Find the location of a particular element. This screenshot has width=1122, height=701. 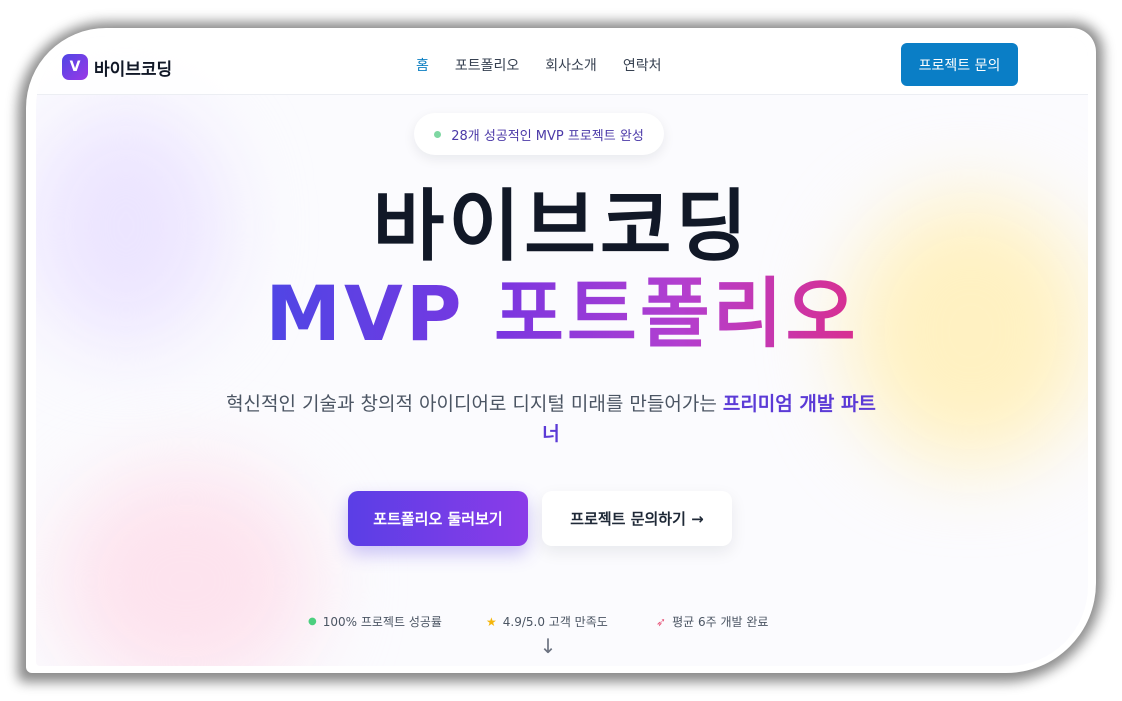

subtitle-text: 혁신적인 기술과 창의적 아이디어로 디지털 미래를 만들어가는 is located at coordinates (474, 404).